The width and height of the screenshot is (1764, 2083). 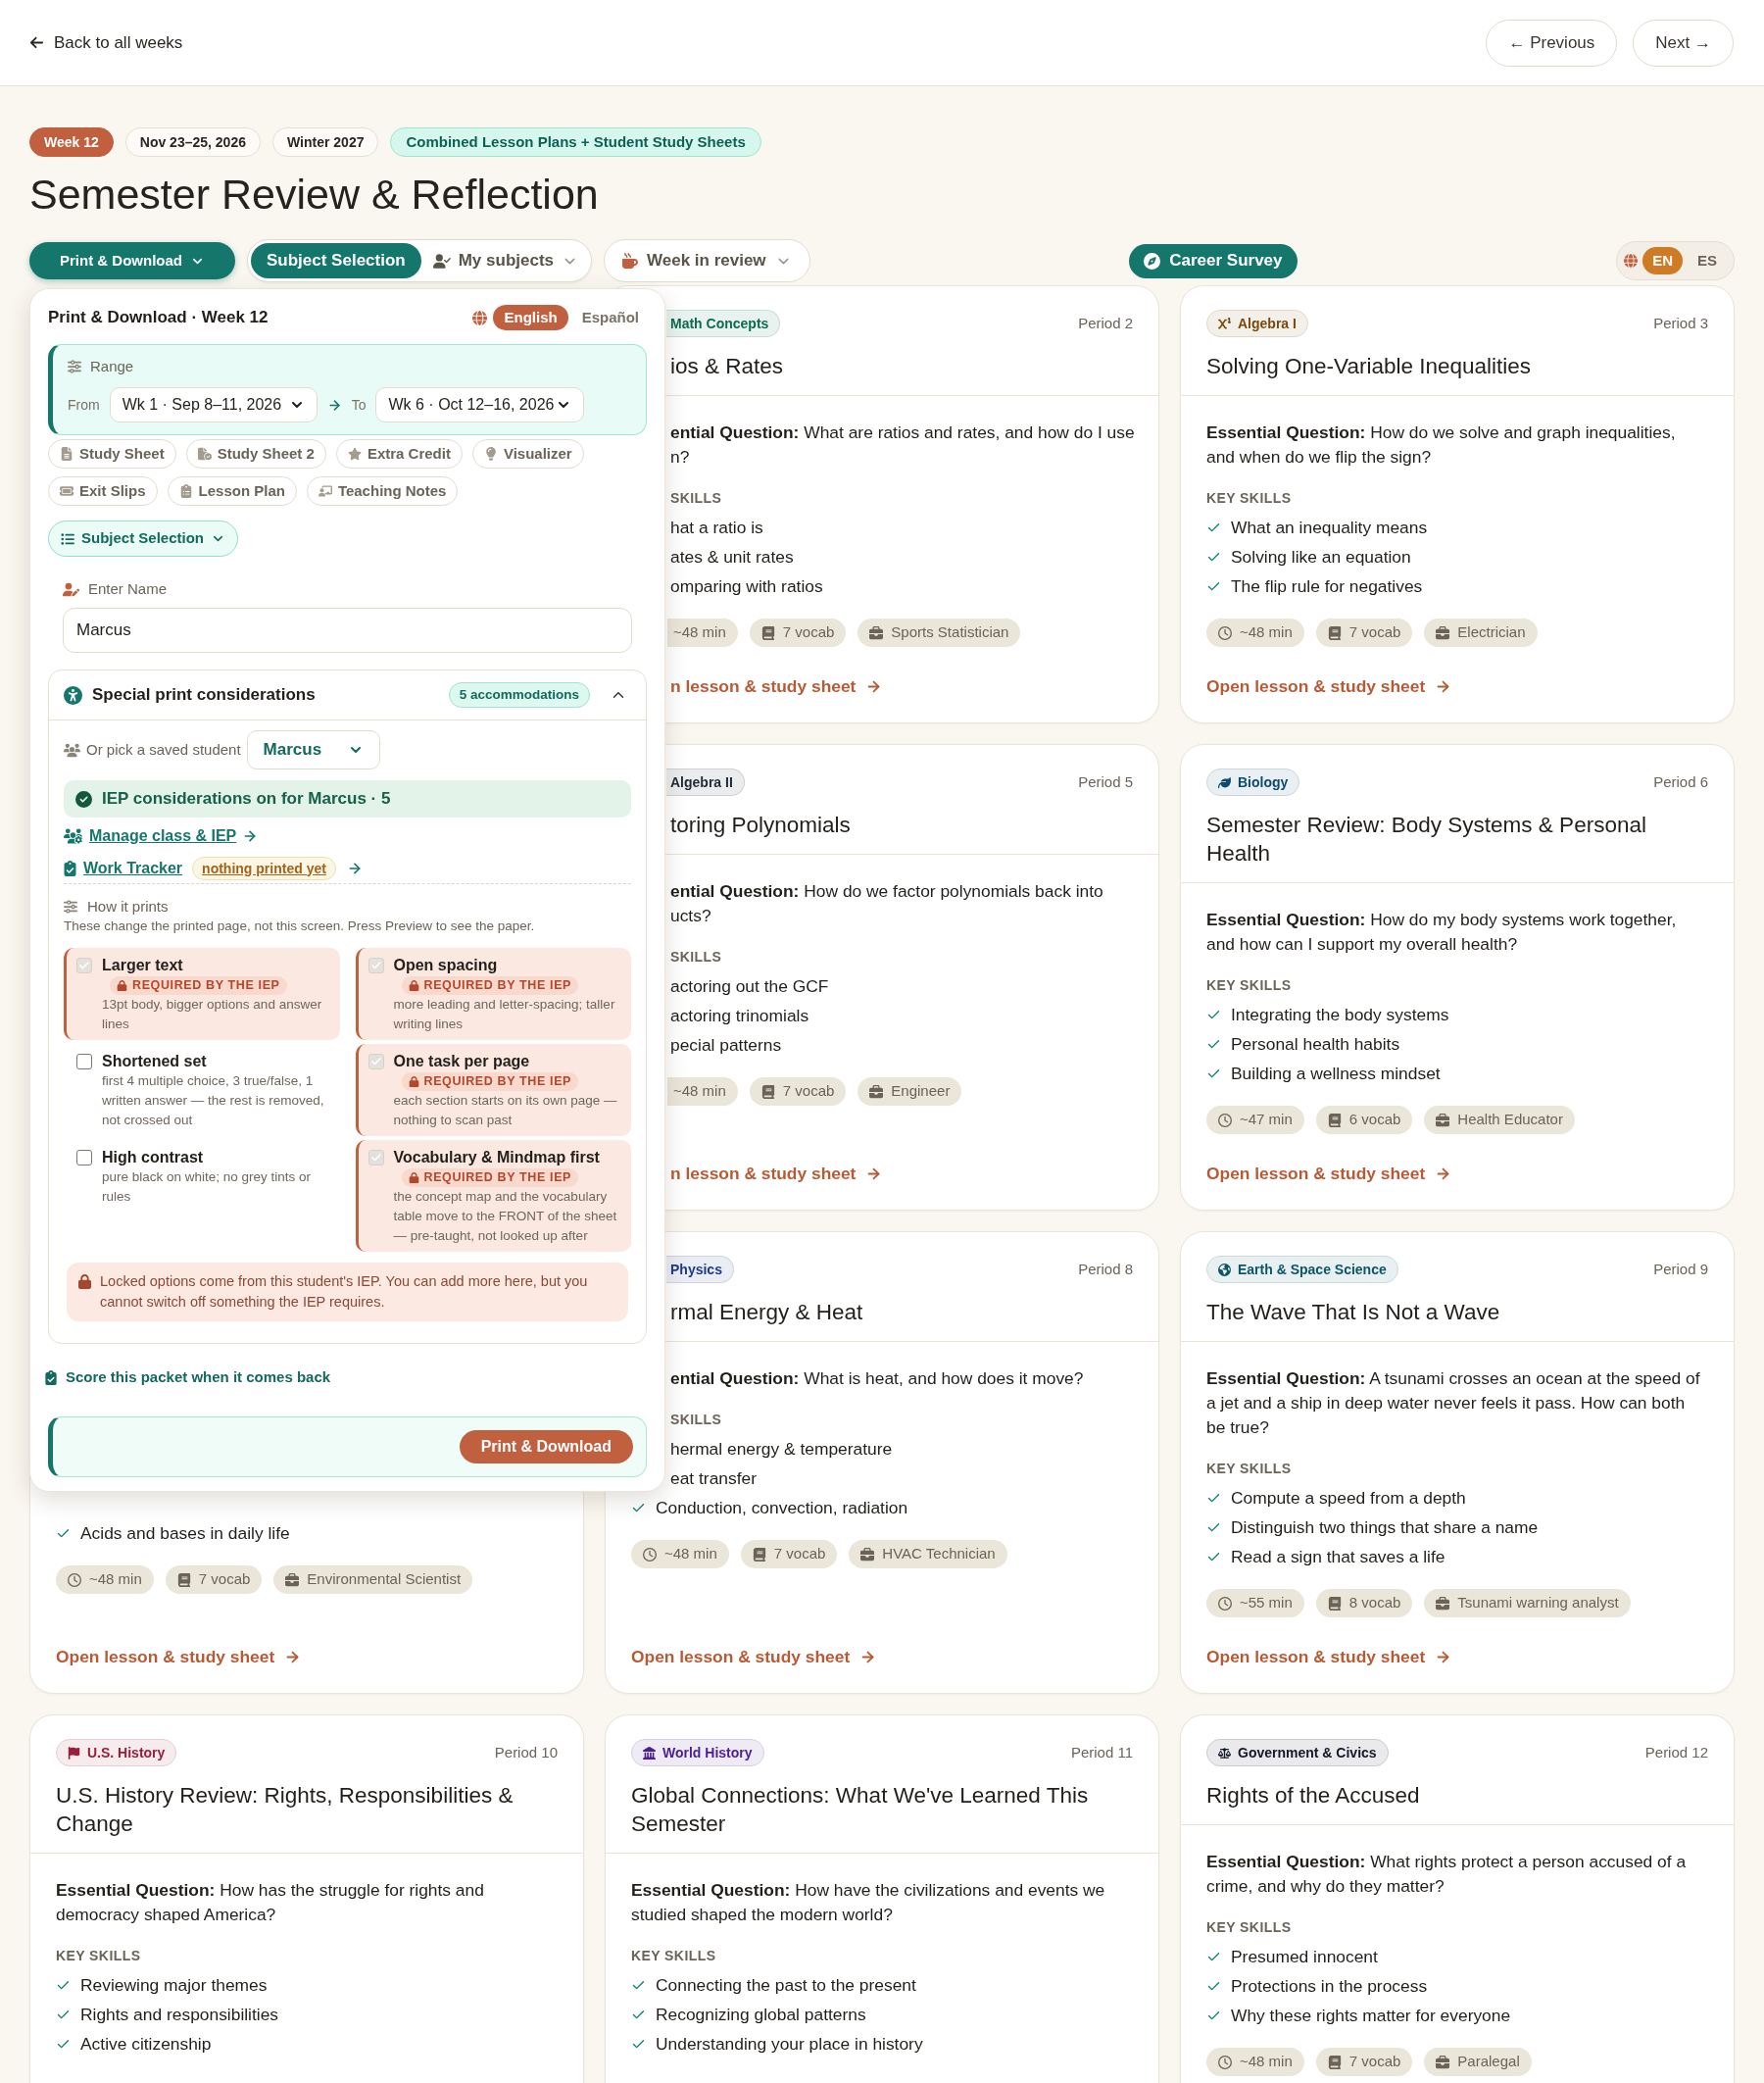 I want to click on from-select: Wk 1 · Sep 8–11, 2026, so click(x=213, y=404).